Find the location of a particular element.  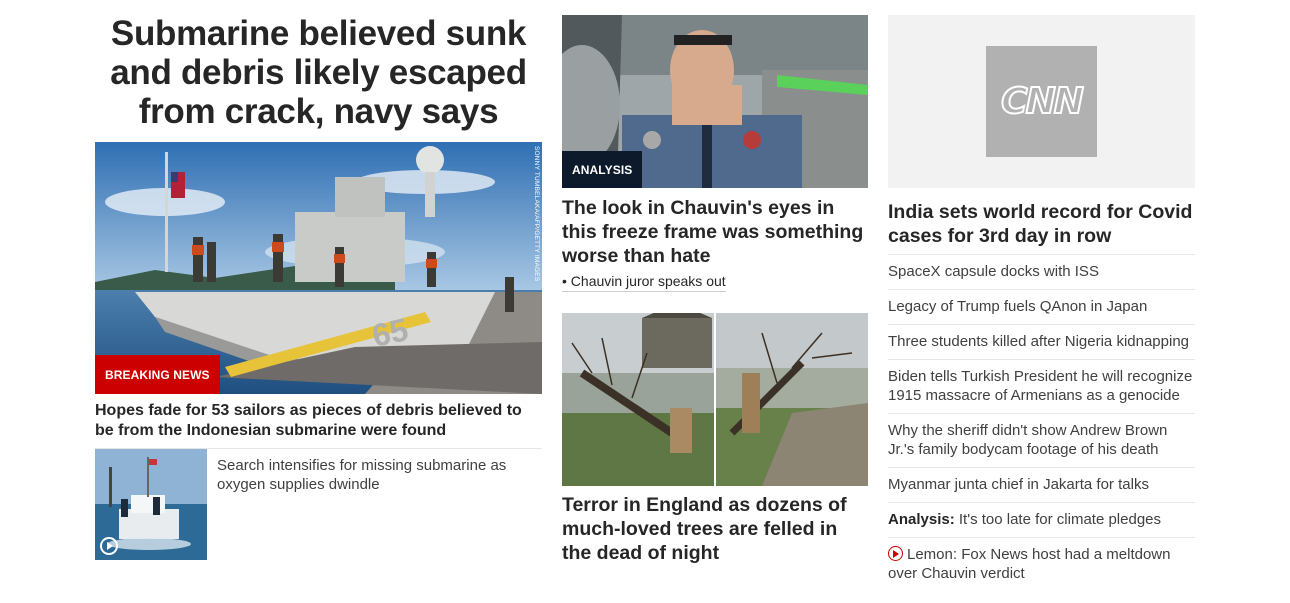

breaking-news-badge: BREAKING NEWS is located at coordinates (157, 374).